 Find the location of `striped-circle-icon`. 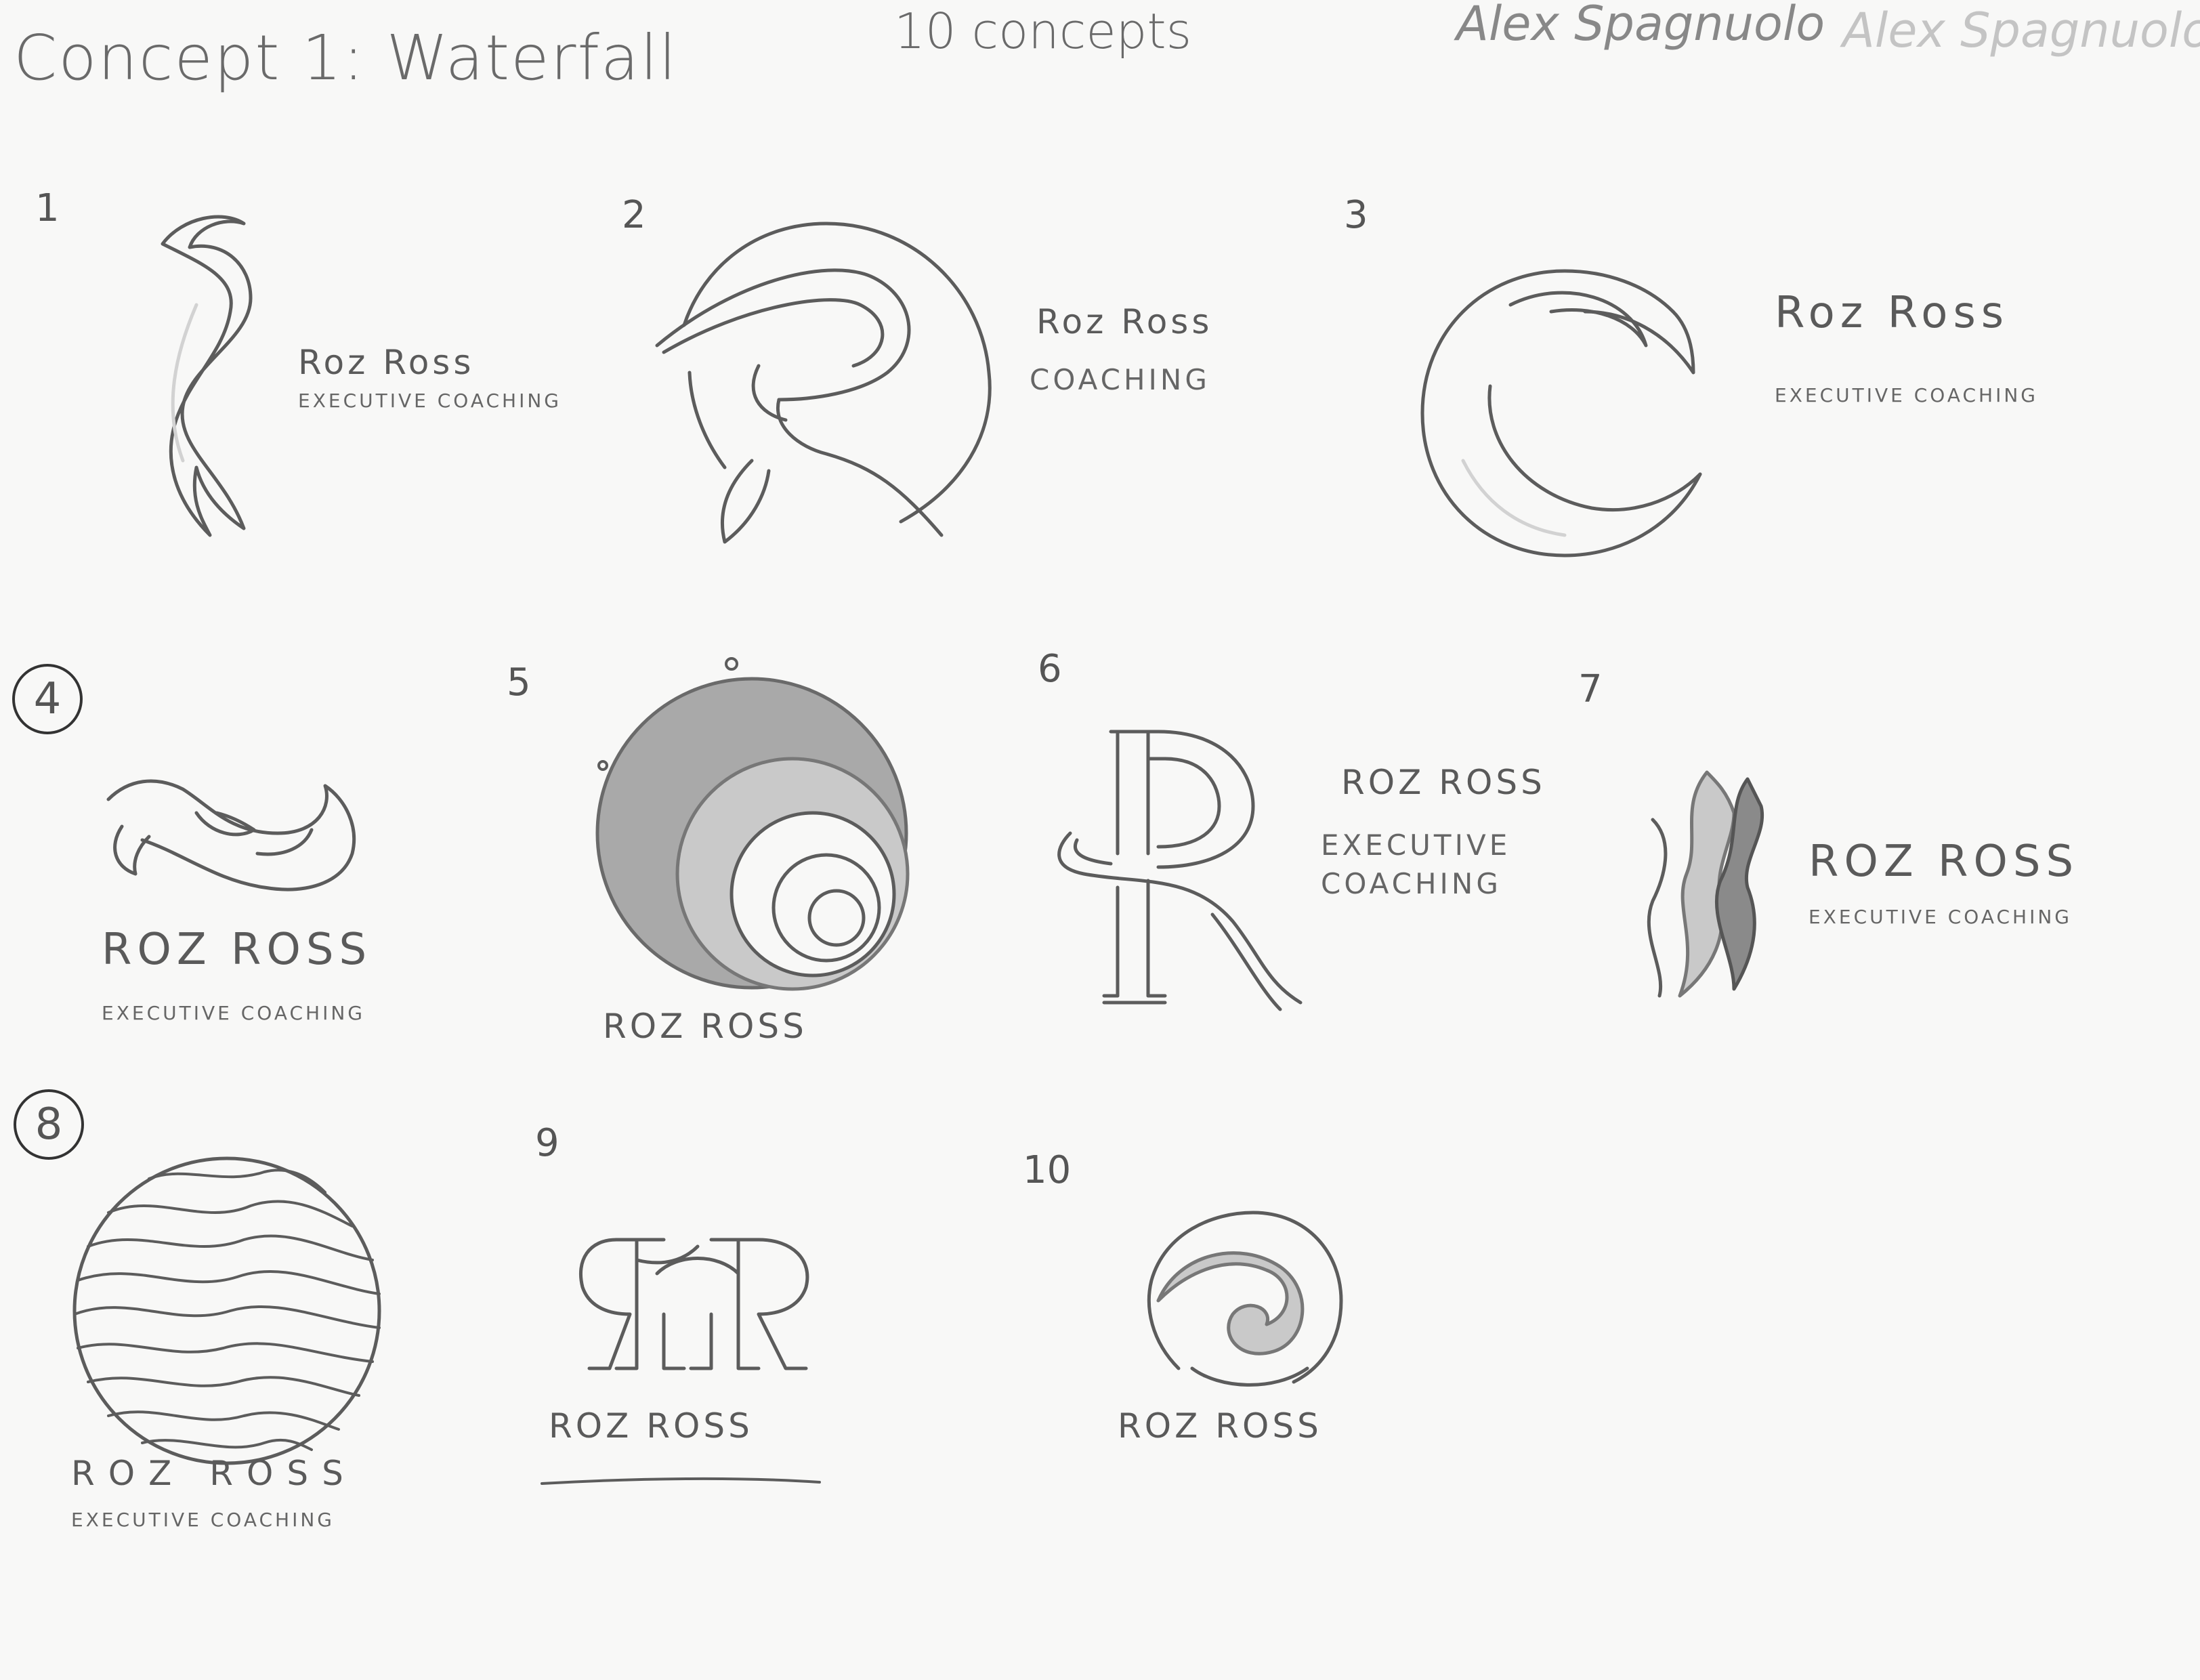

striped-circle-icon is located at coordinates (226, 1310).